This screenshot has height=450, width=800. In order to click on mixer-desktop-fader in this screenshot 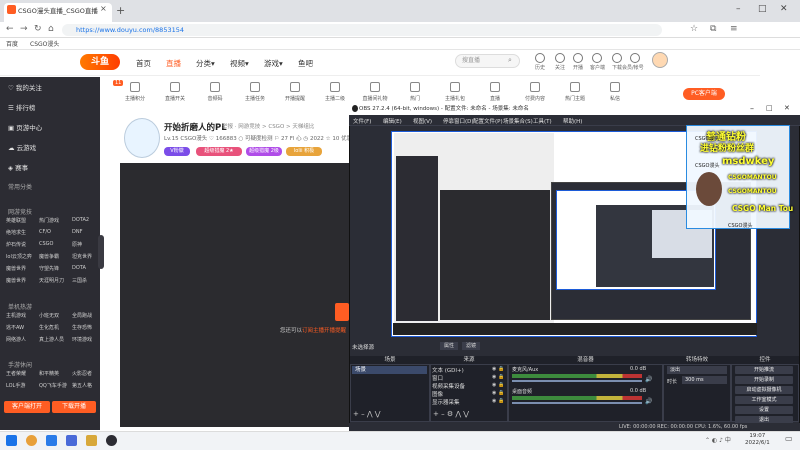, I will do `click(577, 403)`.